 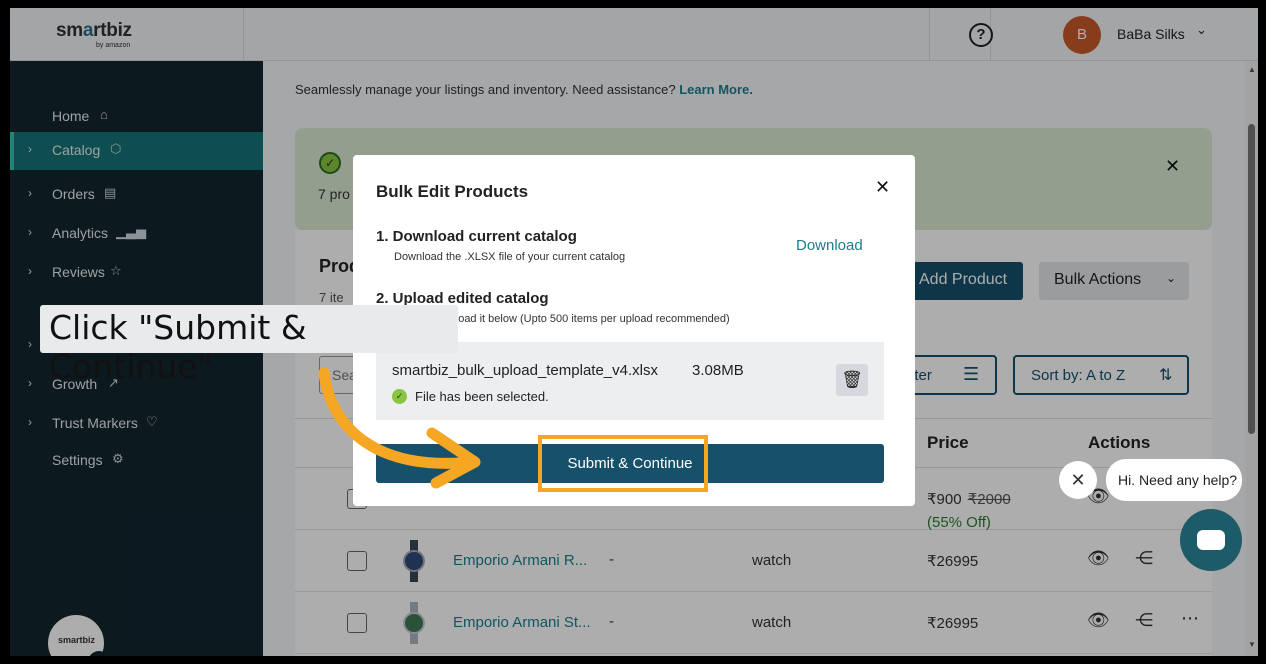 I want to click on chat-icon, so click(x=1211, y=540).